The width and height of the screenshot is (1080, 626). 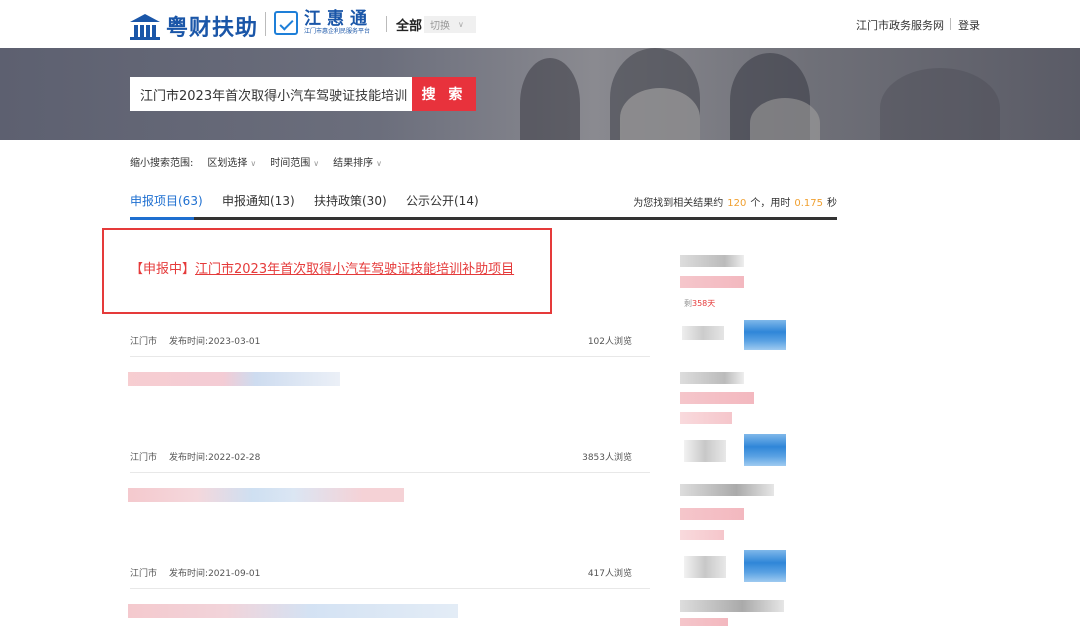 What do you see at coordinates (700, 303) in the screenshot?
I see `days-remaining: 剩358天` at bounding box center [700, 303].